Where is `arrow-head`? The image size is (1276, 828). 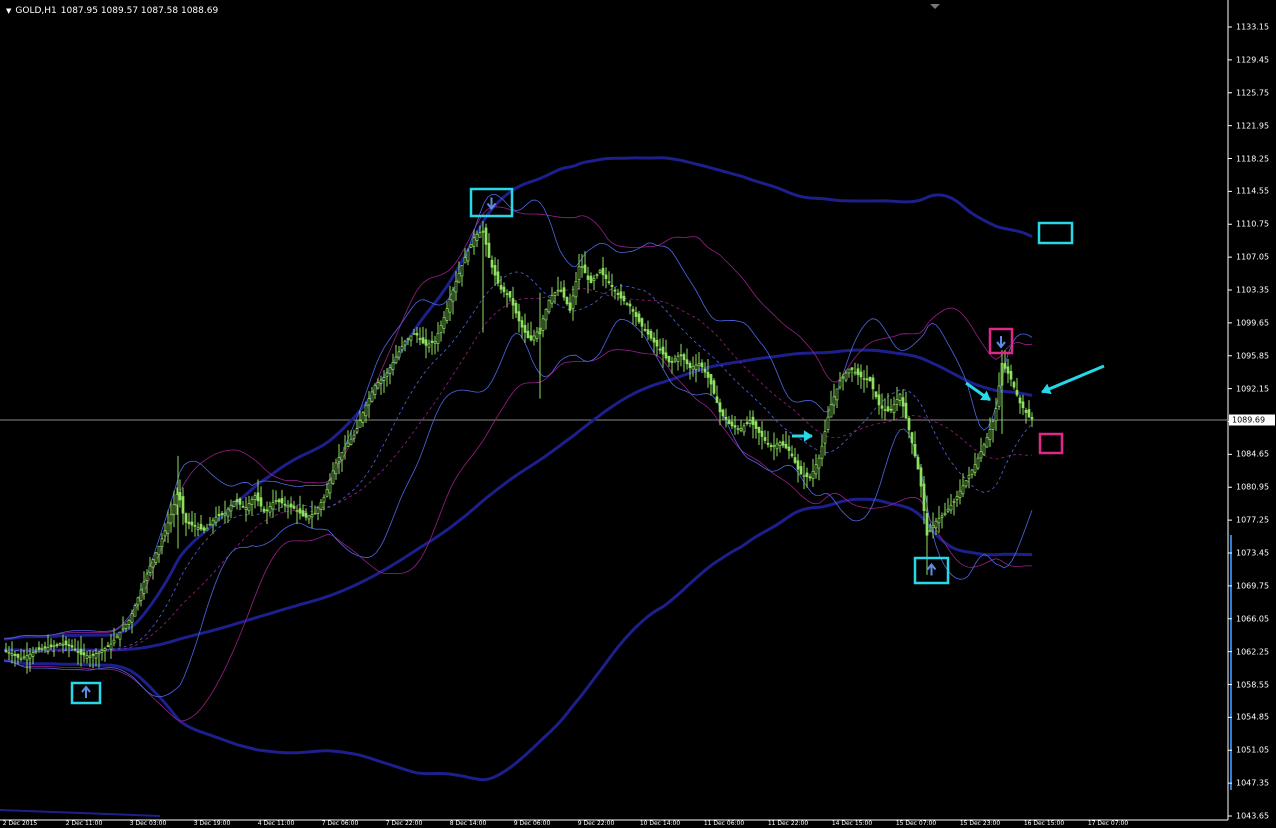 arrow-head is located at coordinates (1046, 389).